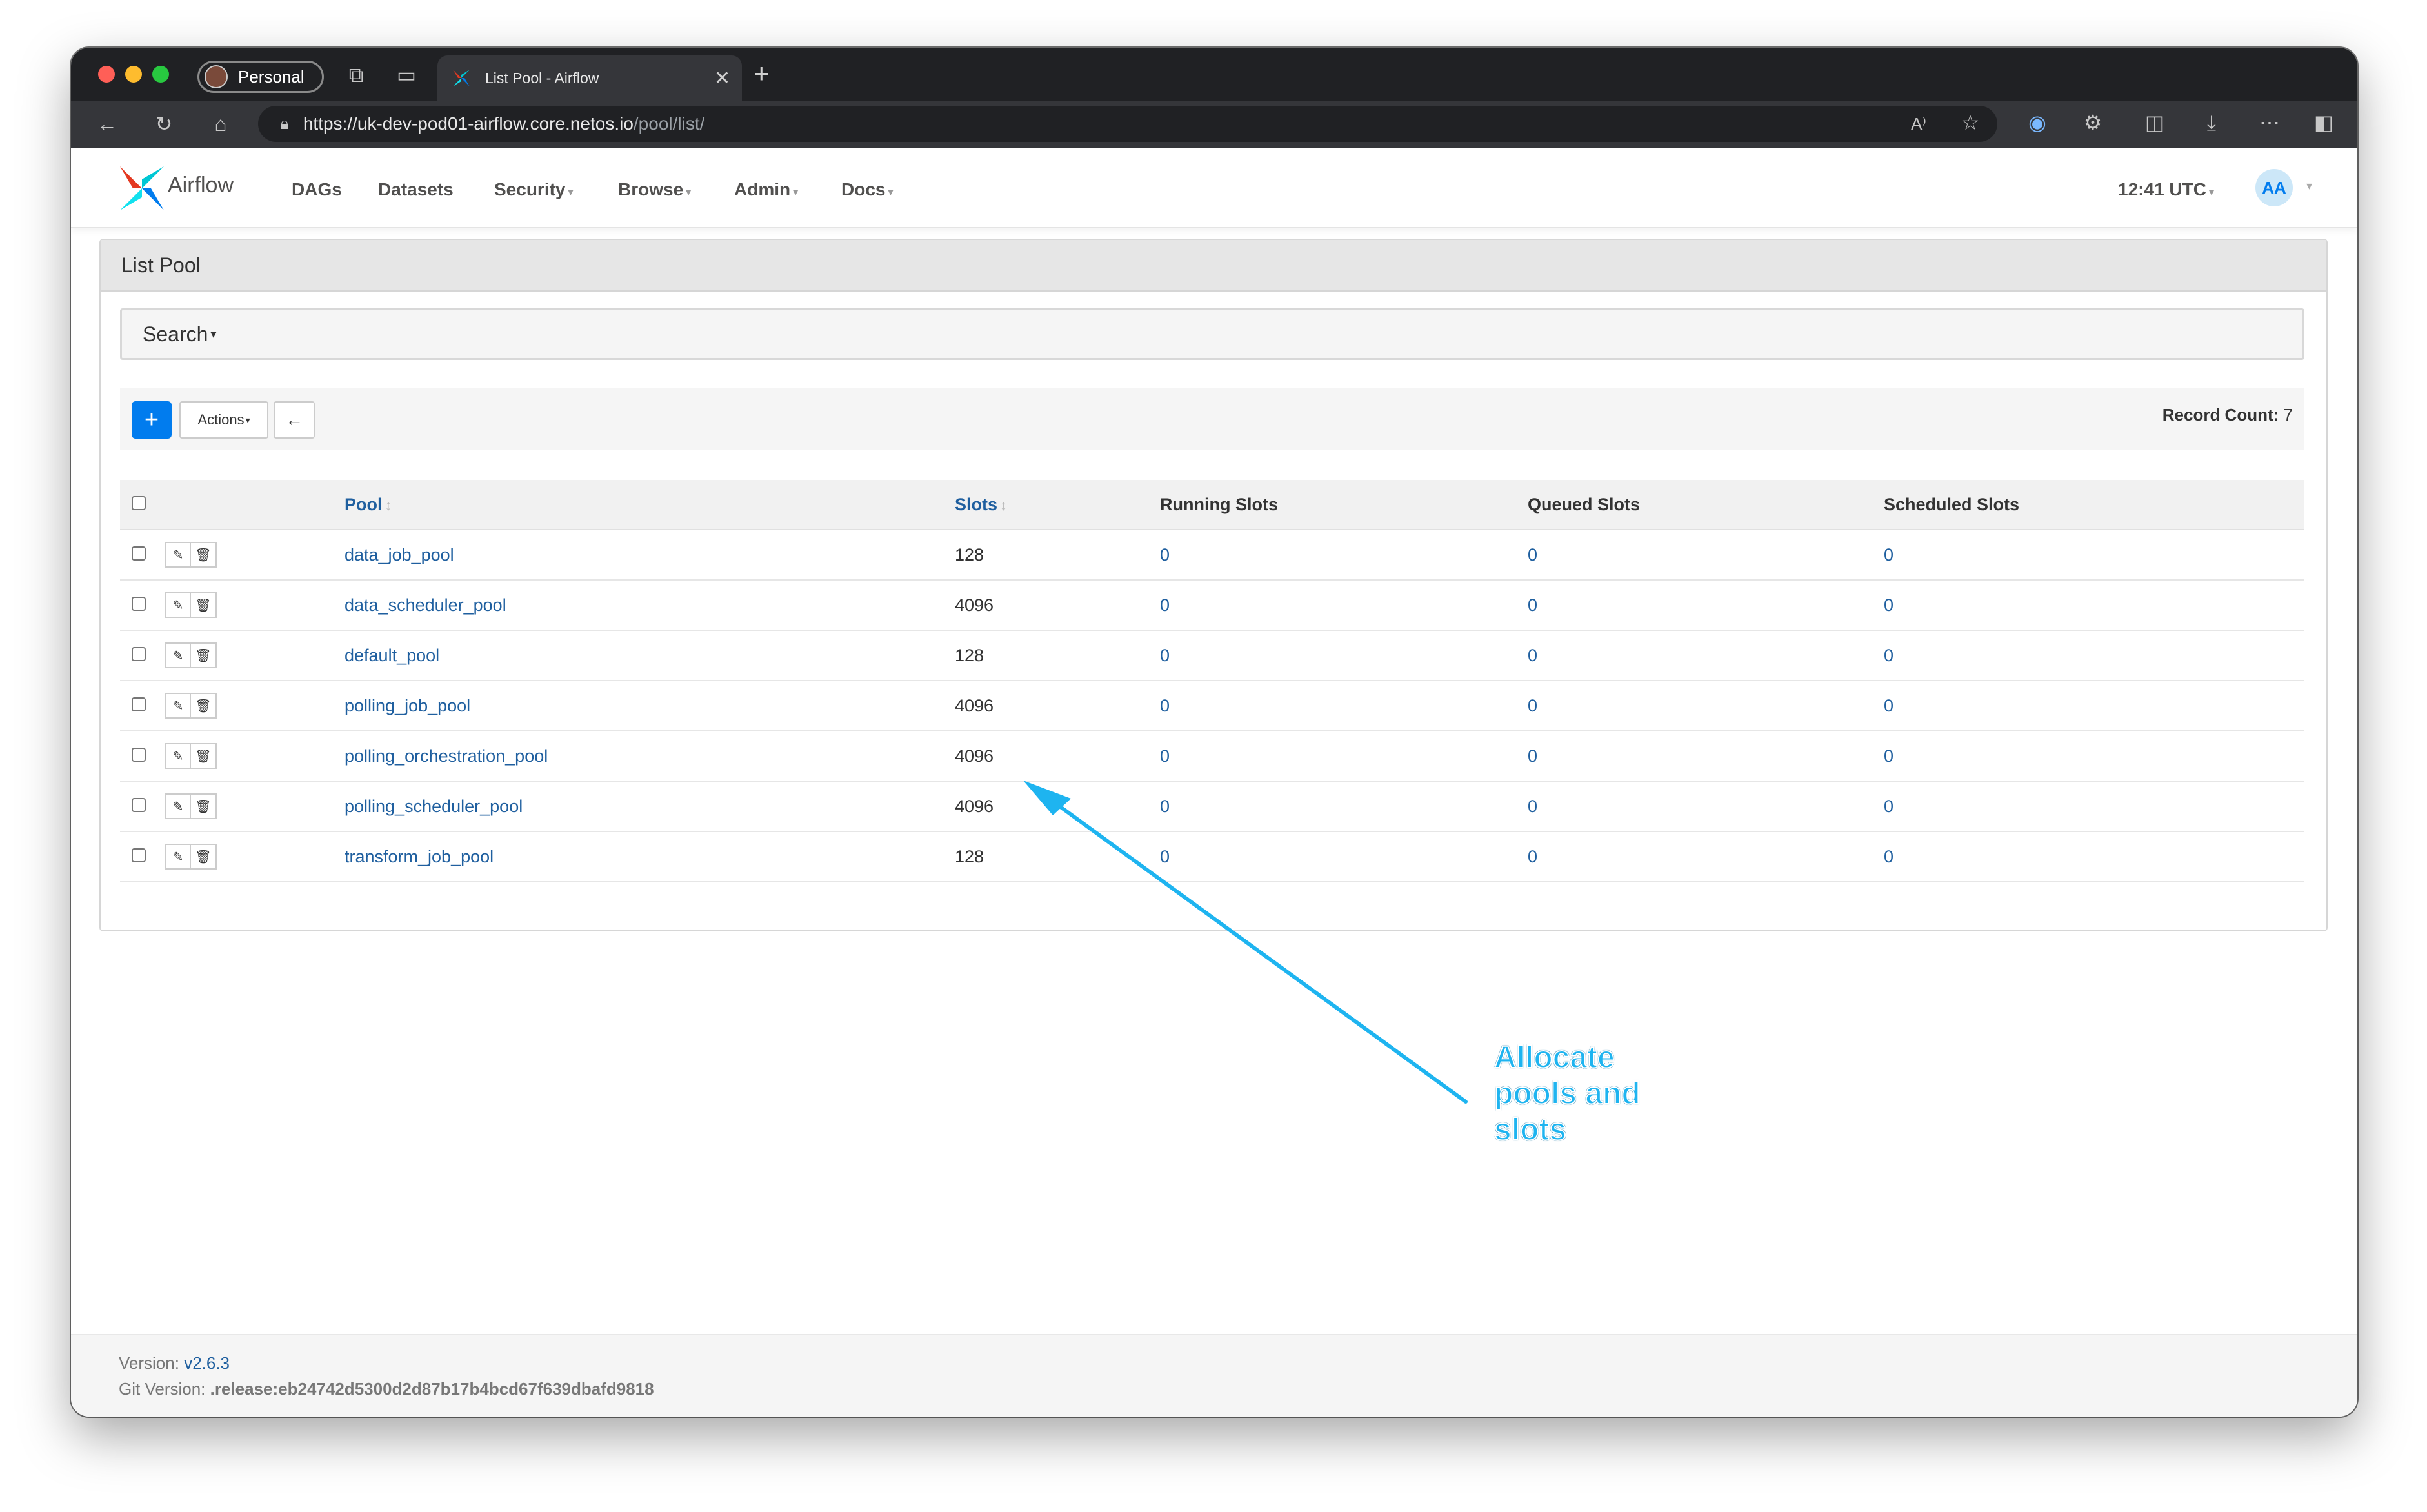 This screenshot has width=2427, height=1512. I want to click on annotation-arrow, so click(1245, 943).